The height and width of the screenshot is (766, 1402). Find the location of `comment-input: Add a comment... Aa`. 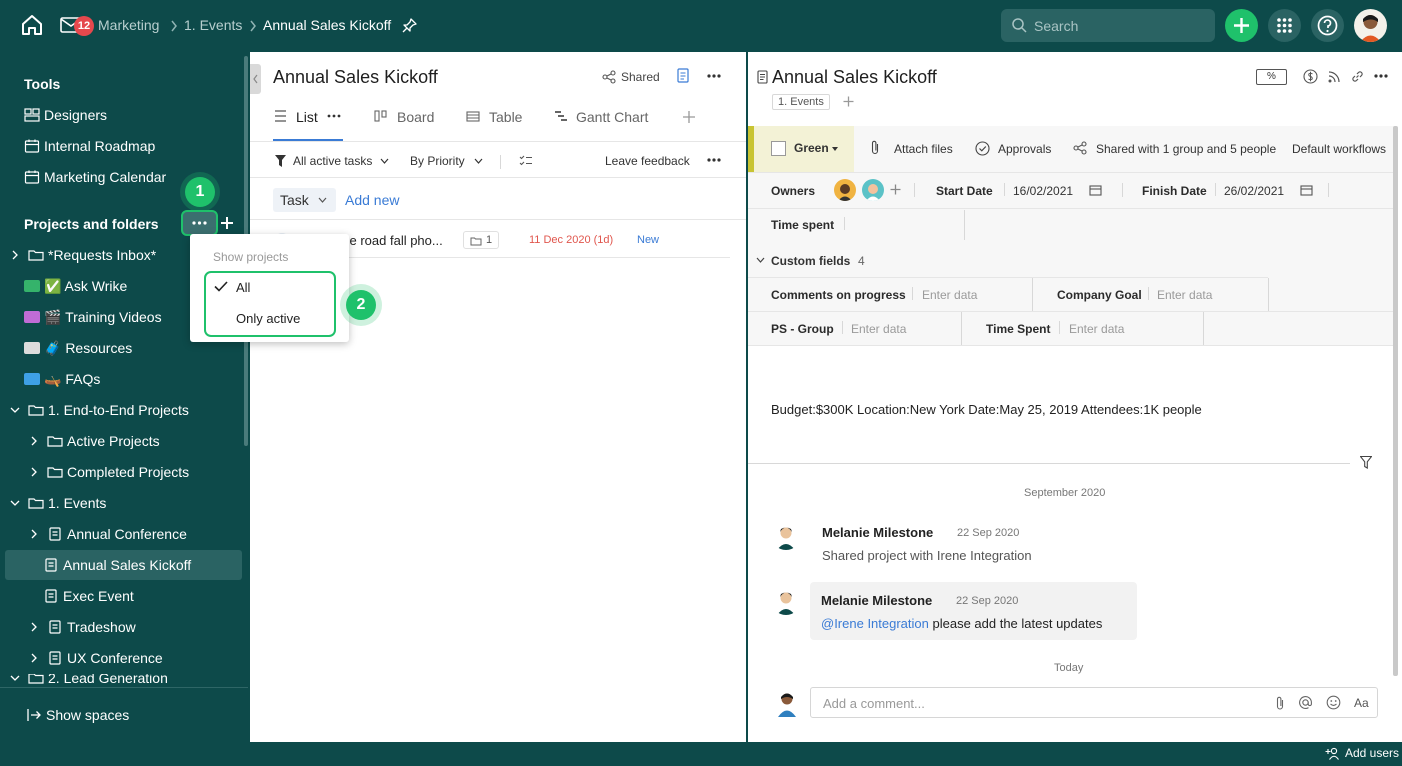

comment-input: Add a comment... Aa is located at coordinates (1094, 702).